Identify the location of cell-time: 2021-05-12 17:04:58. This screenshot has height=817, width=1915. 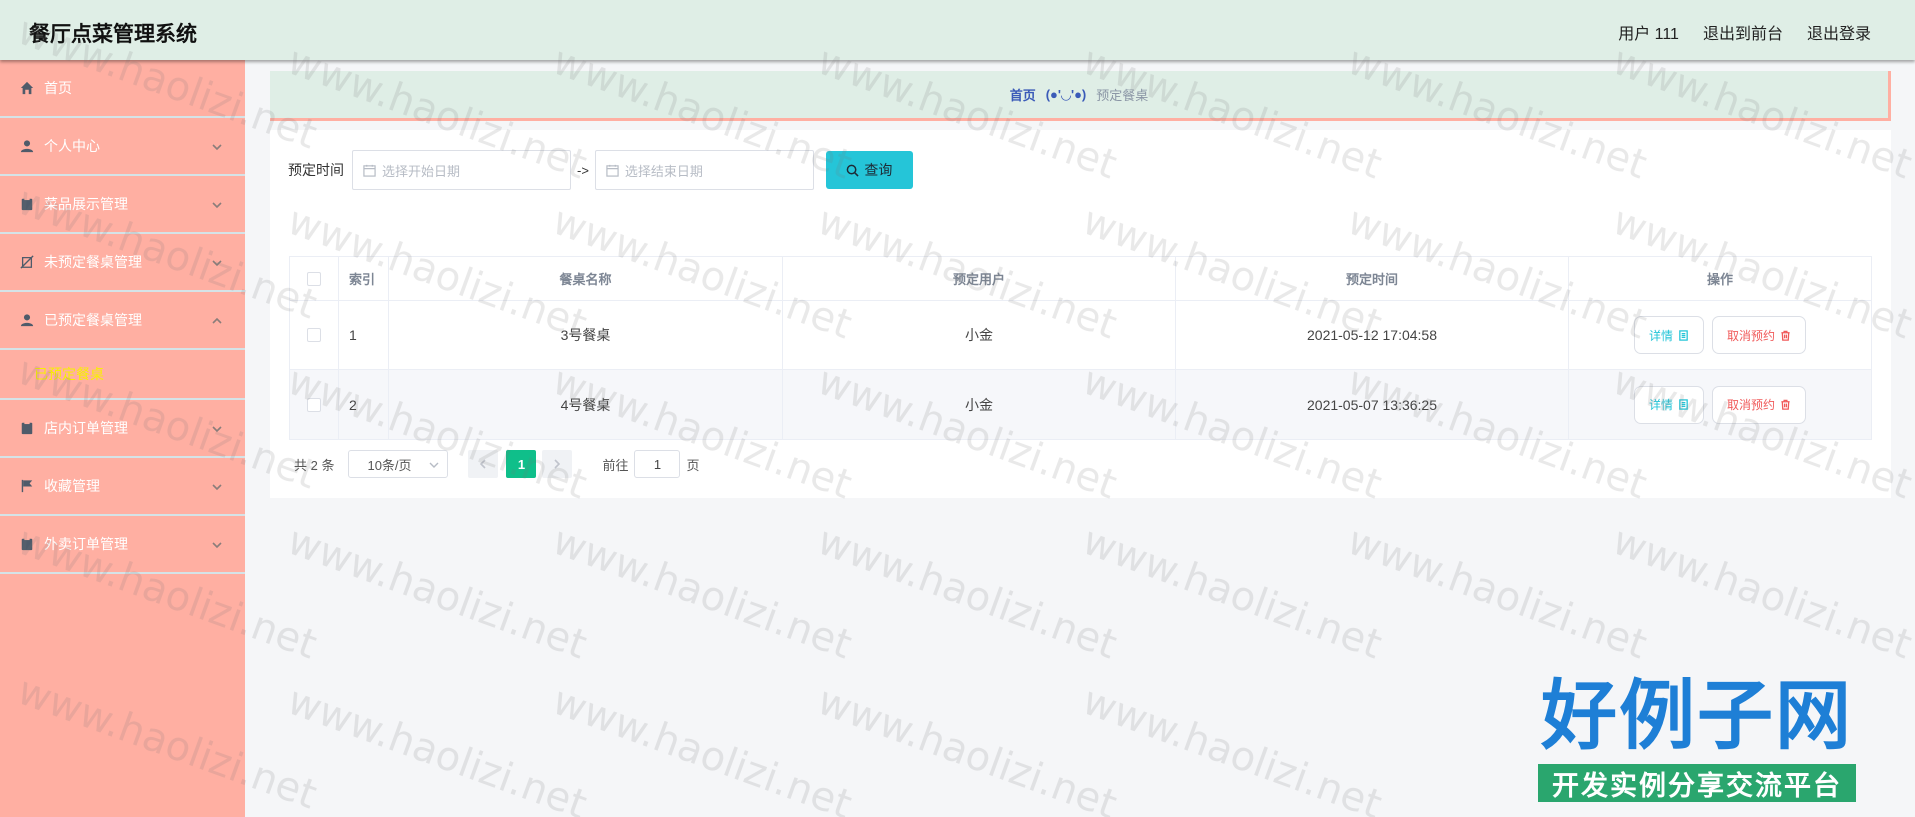
(1372, 335).